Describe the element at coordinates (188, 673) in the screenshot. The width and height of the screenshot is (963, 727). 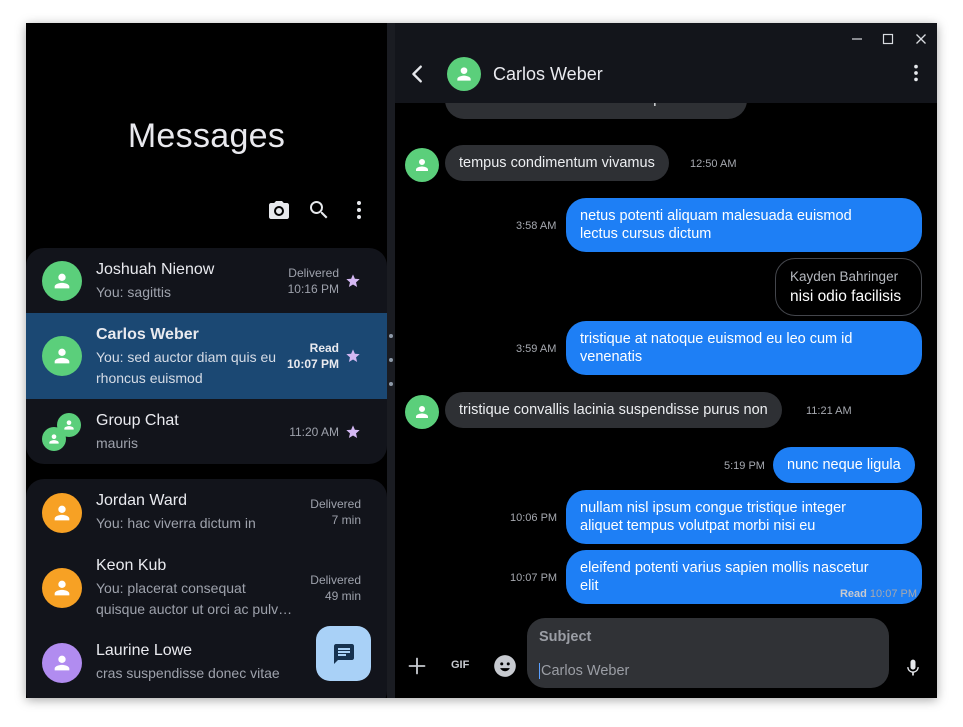
I see `message-snippet: cras suspendisse donec vitae` at that location.